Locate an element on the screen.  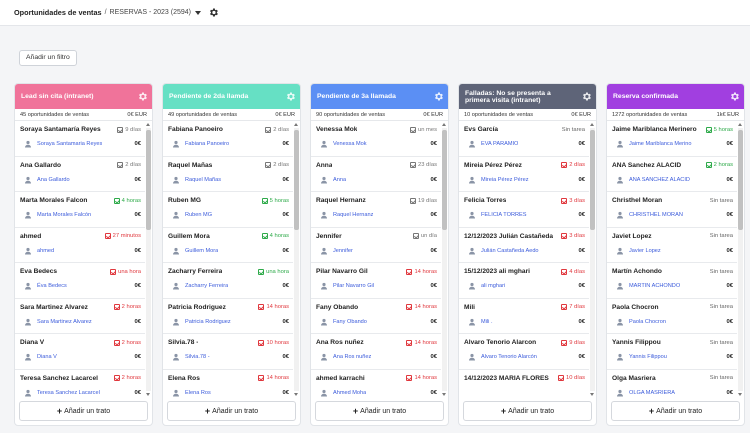
deal-owner: Javier Lopez is located at coordinates (638, 251).